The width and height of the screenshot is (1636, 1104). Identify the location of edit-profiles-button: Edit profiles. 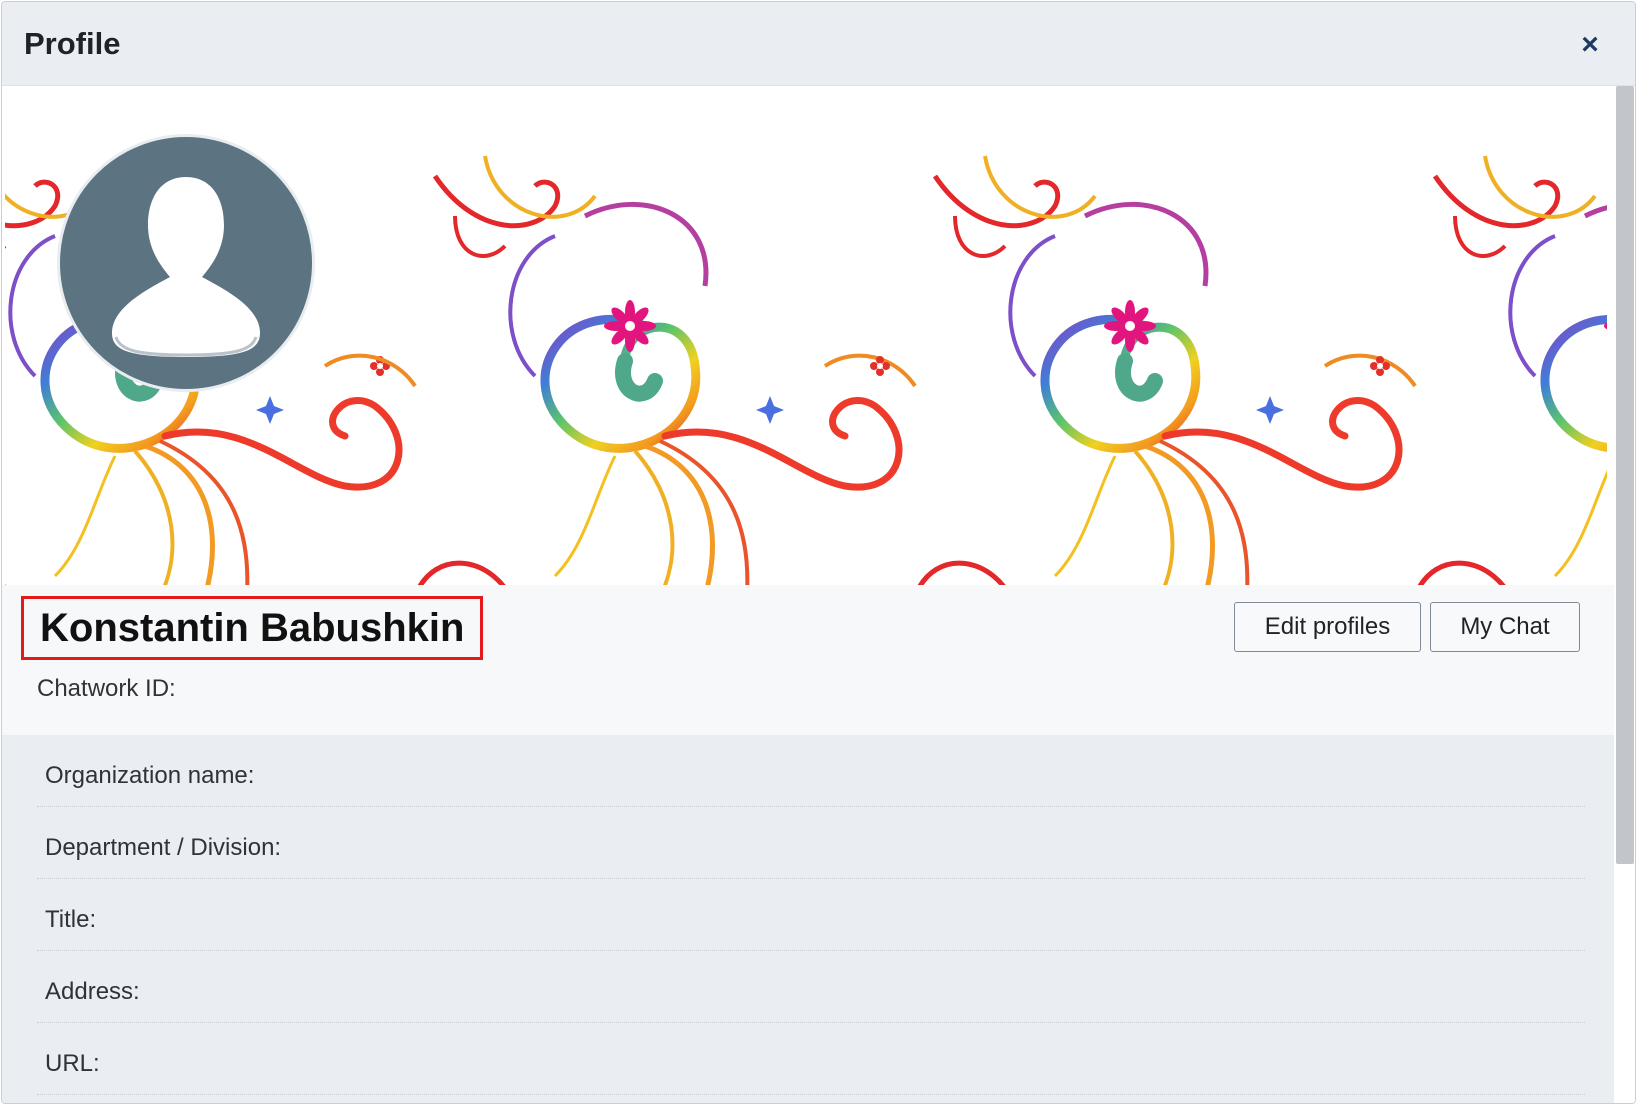
(1327, 627).